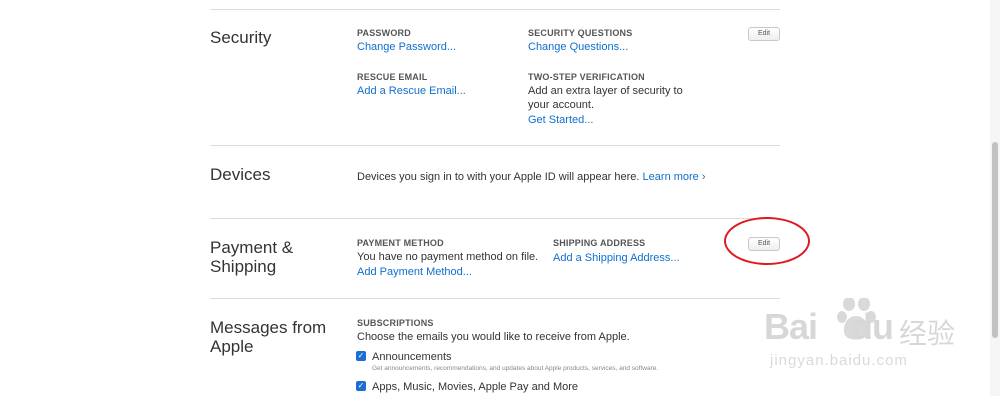 The image size is (1000, 396). What do you see at coordinates (448, 257) in the screenshot?
I see `payment-method-text: You have no payment method on file.` at bounding box center [448, 257].